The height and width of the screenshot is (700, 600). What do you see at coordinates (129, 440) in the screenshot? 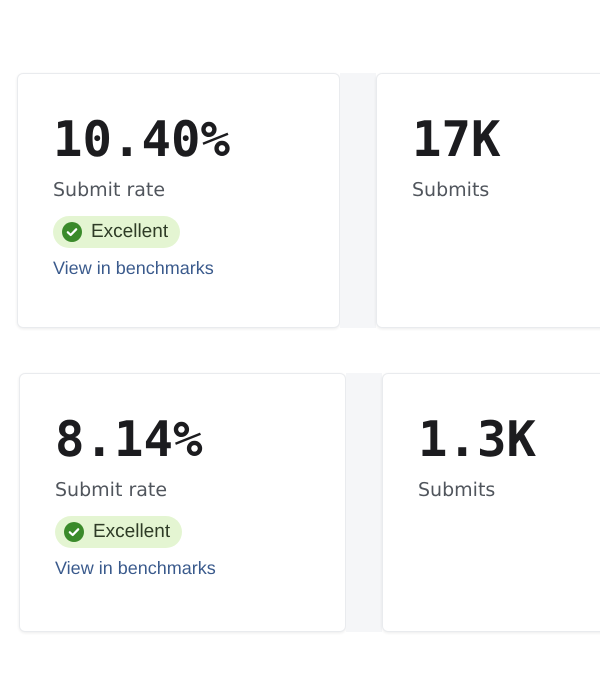
I see `metric-value: 8.14%` at bounding box center [129, 440].